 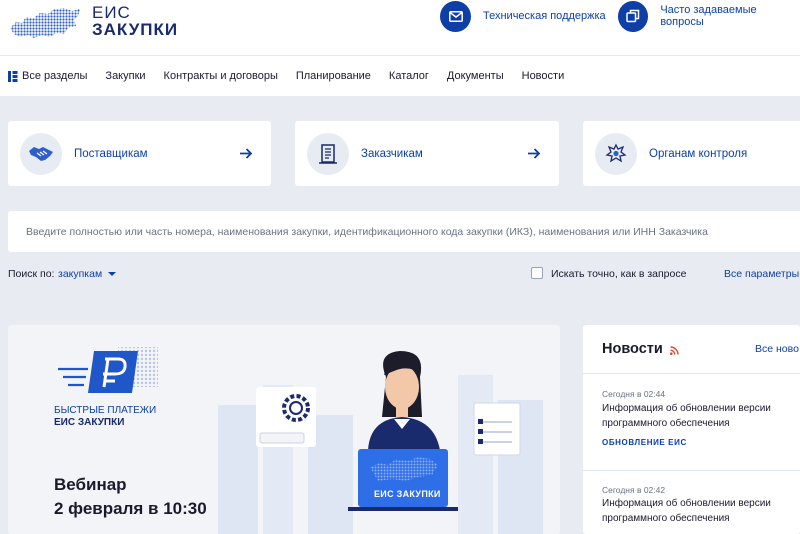 I want to click on support-label: Техническая поддержка, so click(x=544, y=16).